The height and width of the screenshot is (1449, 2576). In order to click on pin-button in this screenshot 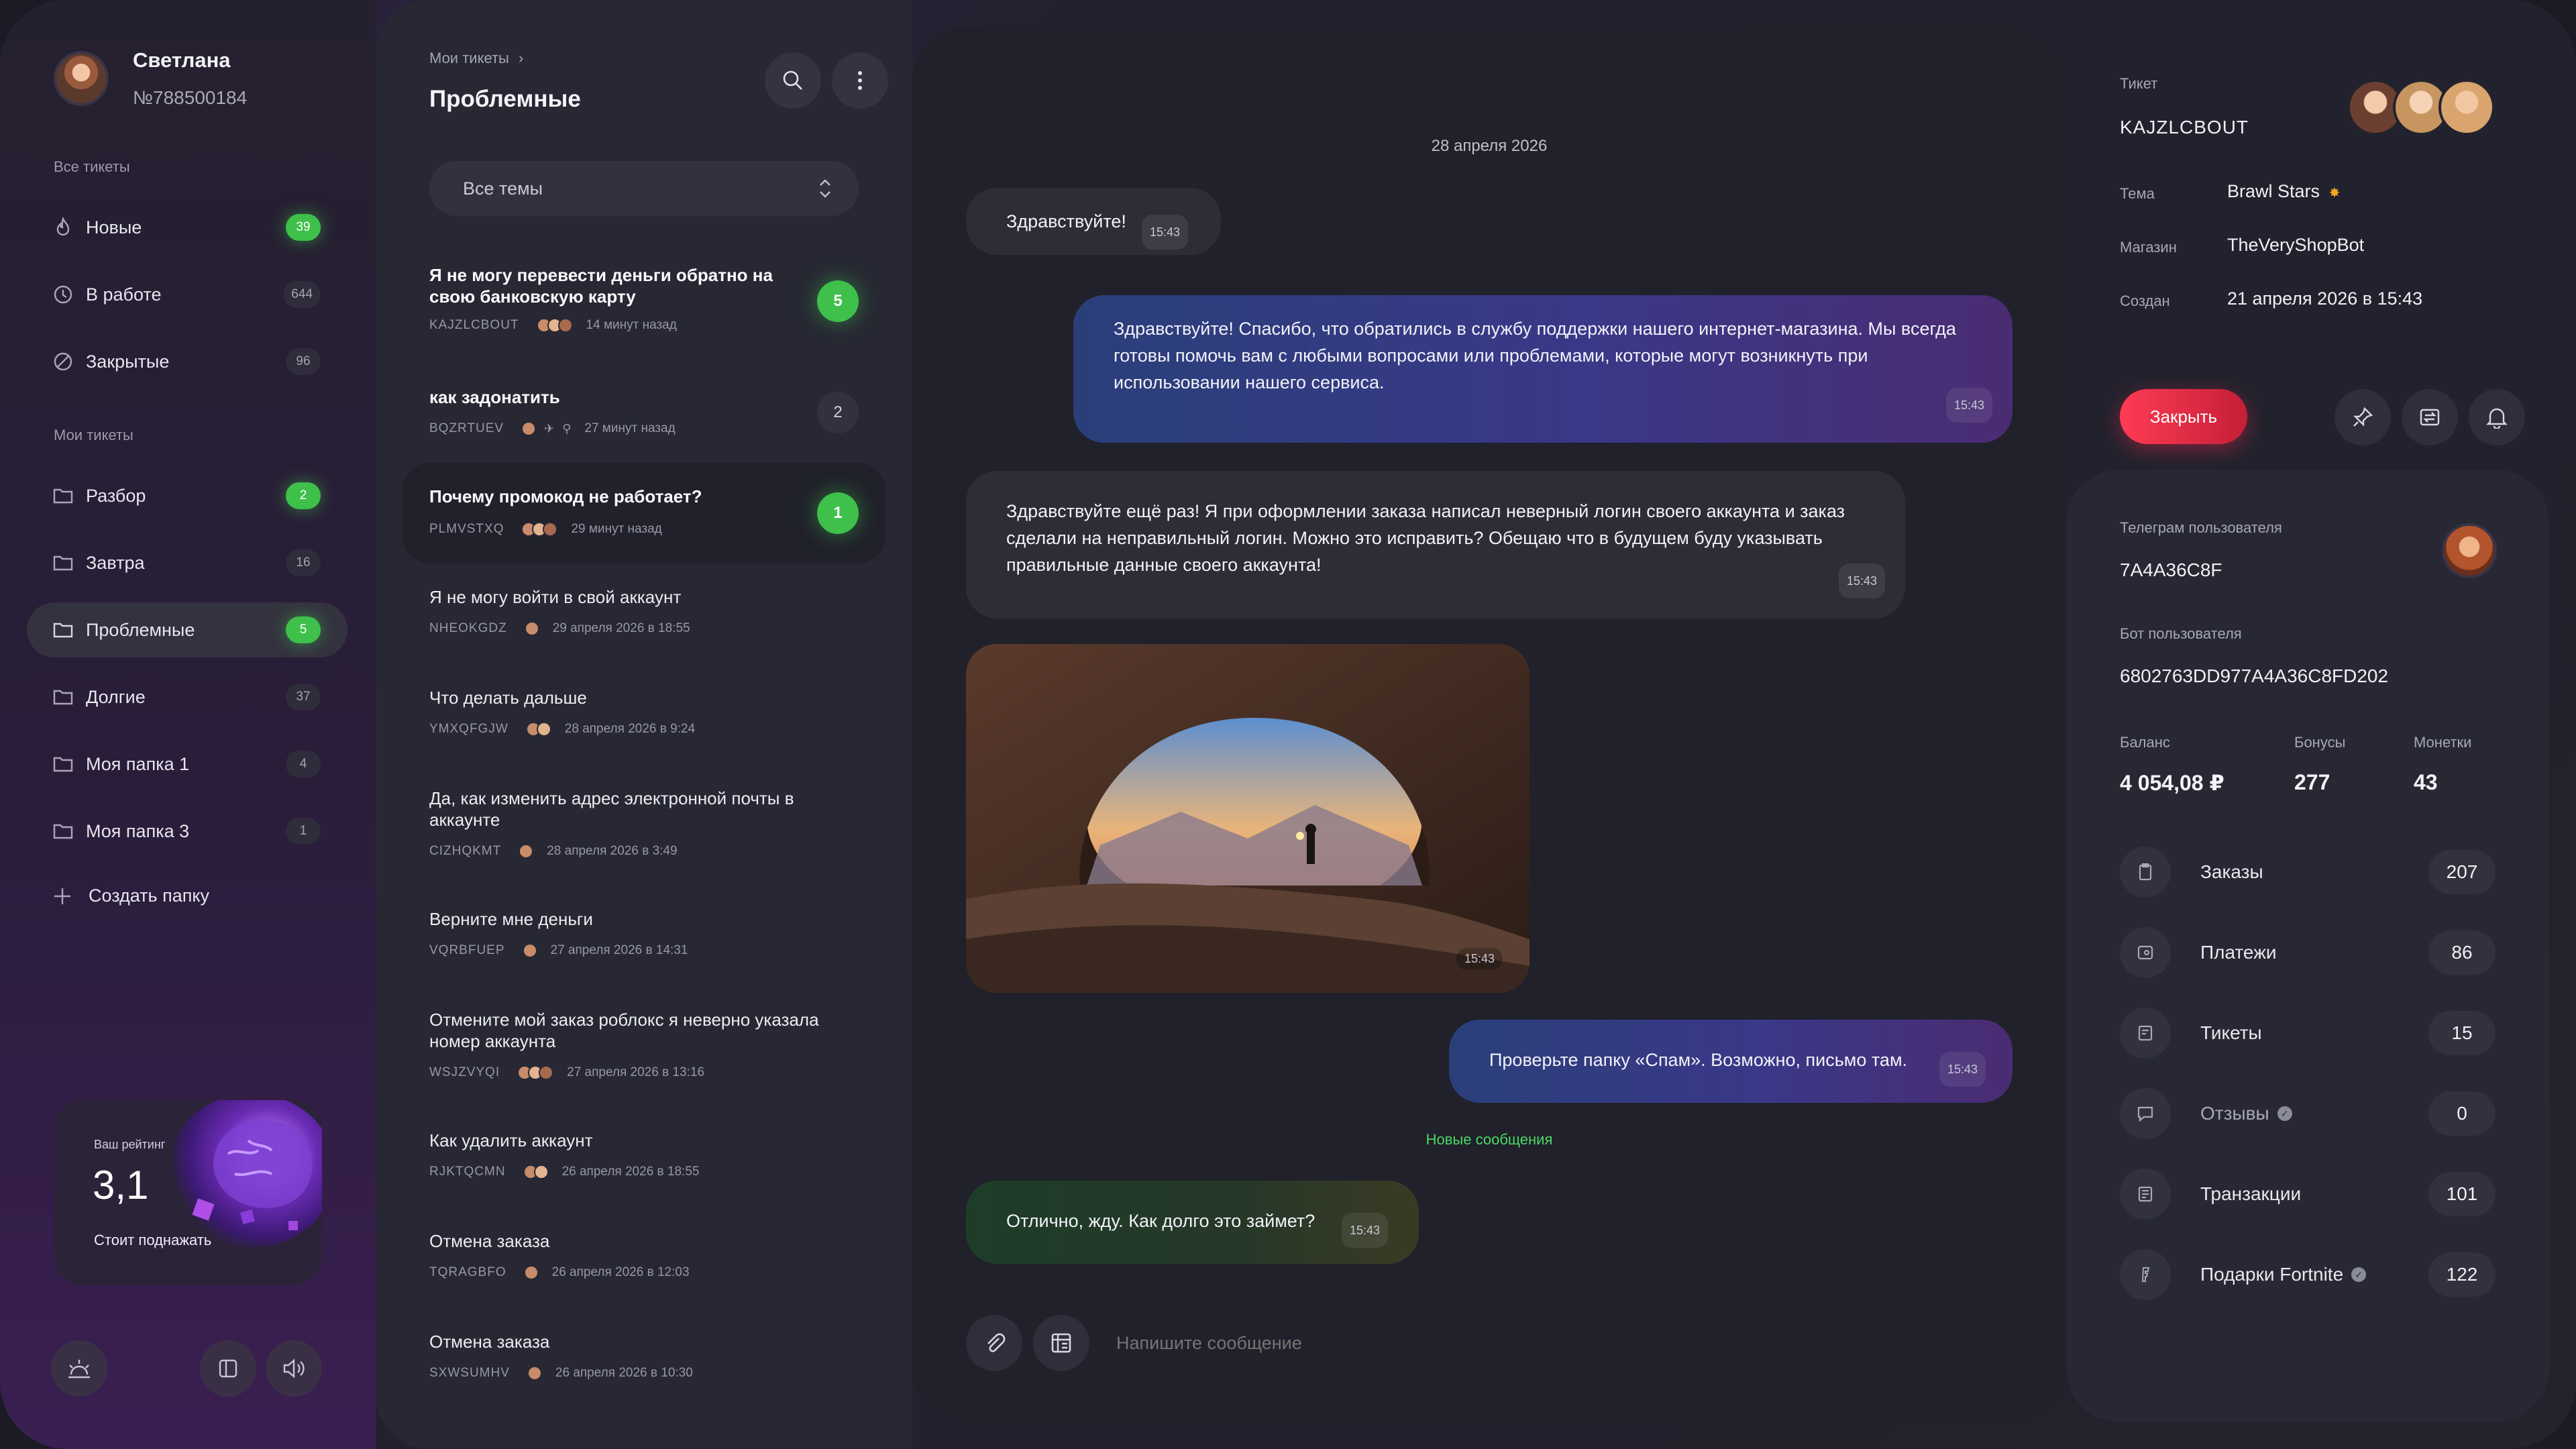, I will do `click(2362, 417)`.